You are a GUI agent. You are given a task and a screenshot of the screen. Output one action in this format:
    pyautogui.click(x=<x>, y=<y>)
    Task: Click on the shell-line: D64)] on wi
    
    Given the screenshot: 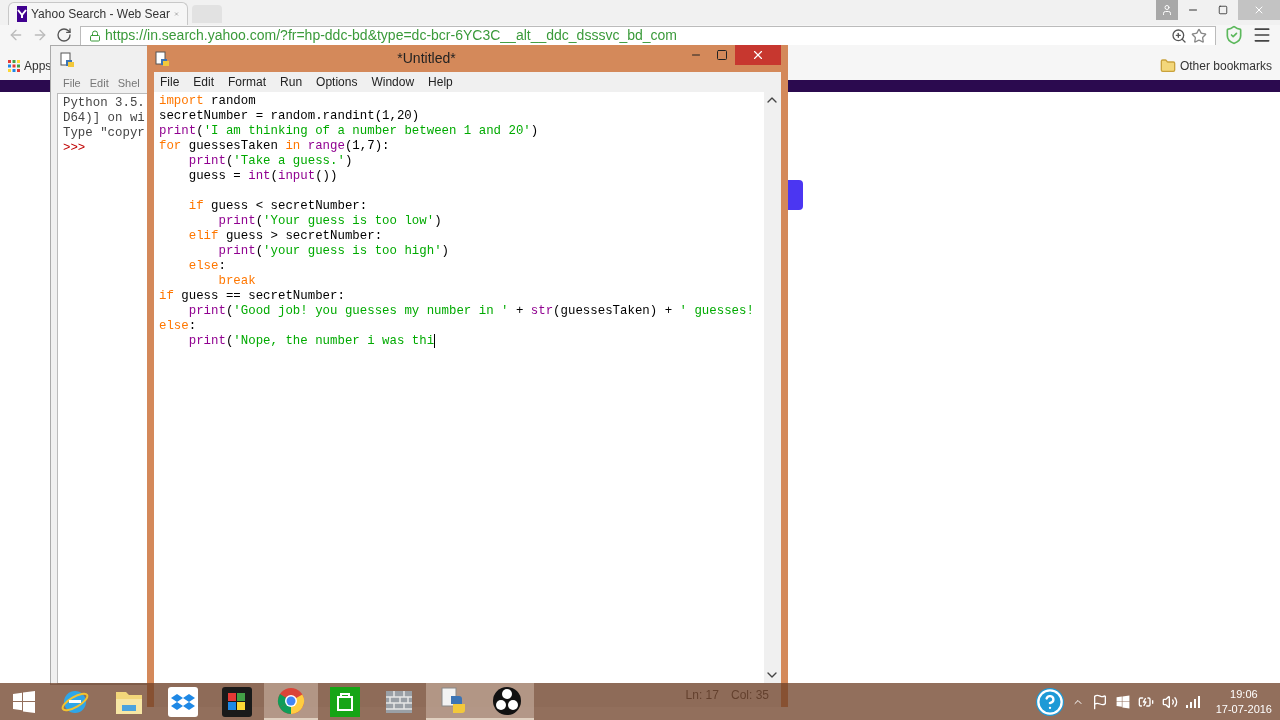 What is the action you would take?
    pyautogui.click(x=104, y=118)
    